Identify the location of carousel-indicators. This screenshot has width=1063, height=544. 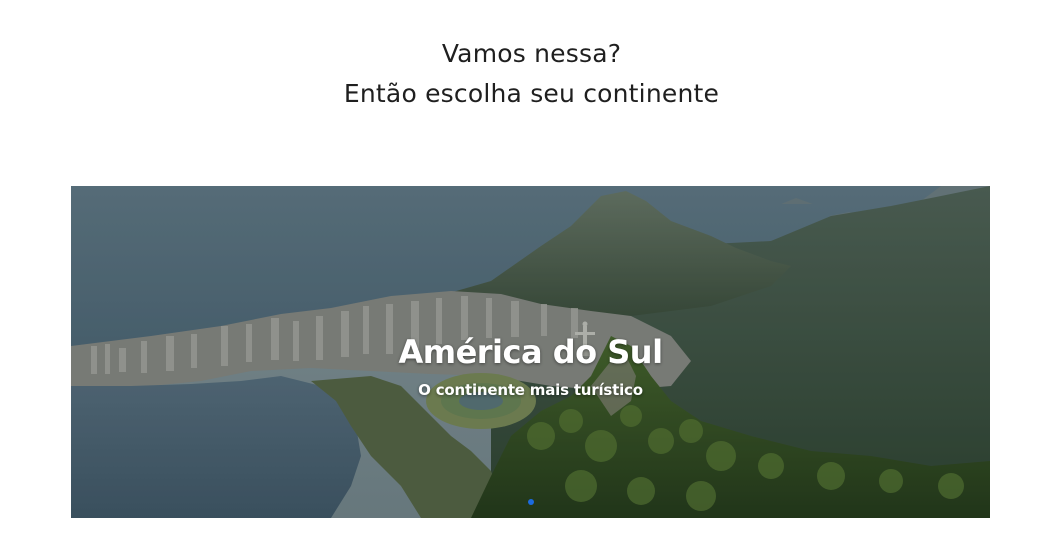
(530, 503).